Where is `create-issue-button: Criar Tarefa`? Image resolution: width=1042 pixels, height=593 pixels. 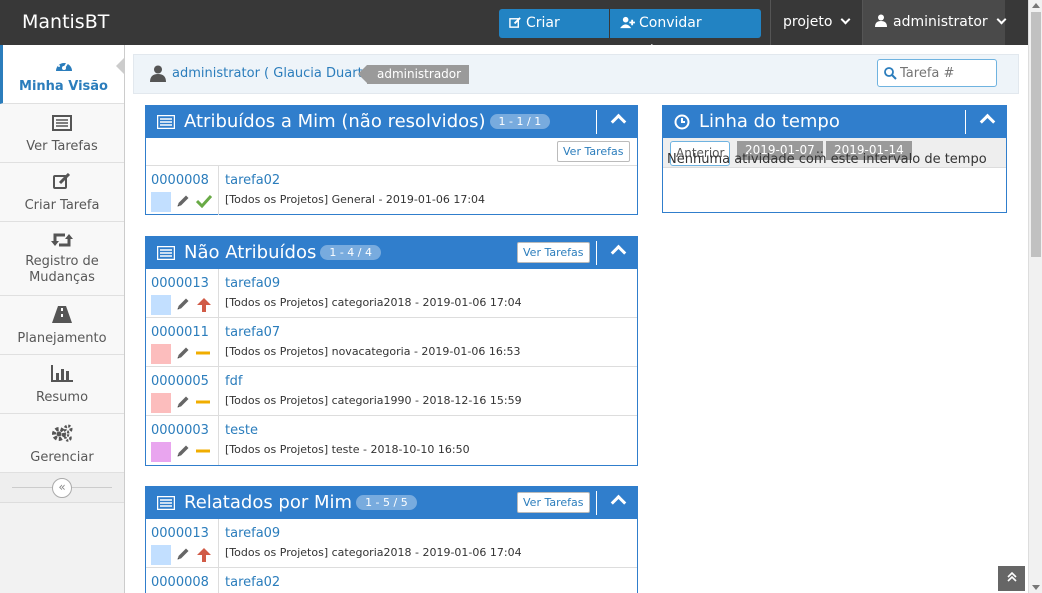
create-issue-button: Criar Tarefa is located at coordinates (554, 34).